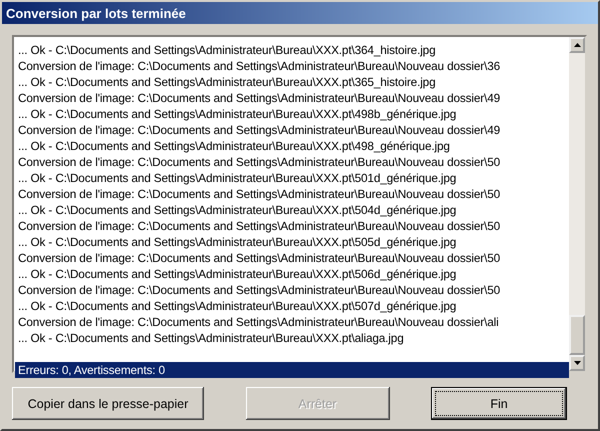 The width and height of the screenshot is (600, 431). What do you see at coordinates (499, 403) in the screenshot?
I see `dialog-button: Fin` at bounding box center [499, 403].